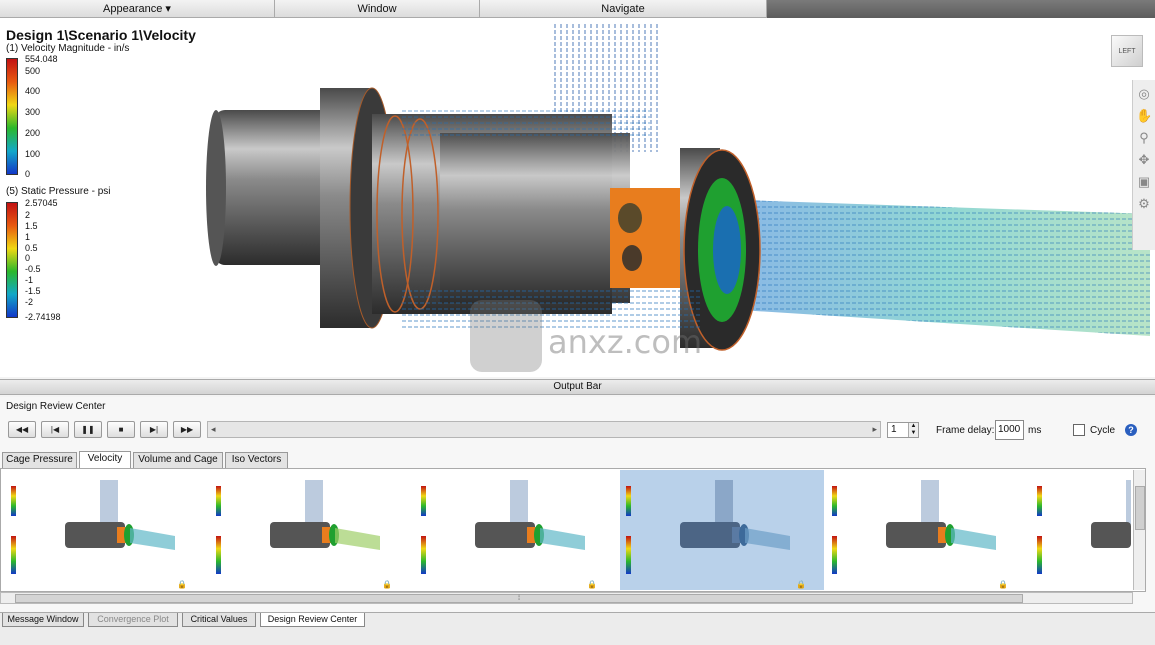 The height and width of the screenshot is (645, 1155). I want to click on pause-button: ❚❚, so click(88, 429).